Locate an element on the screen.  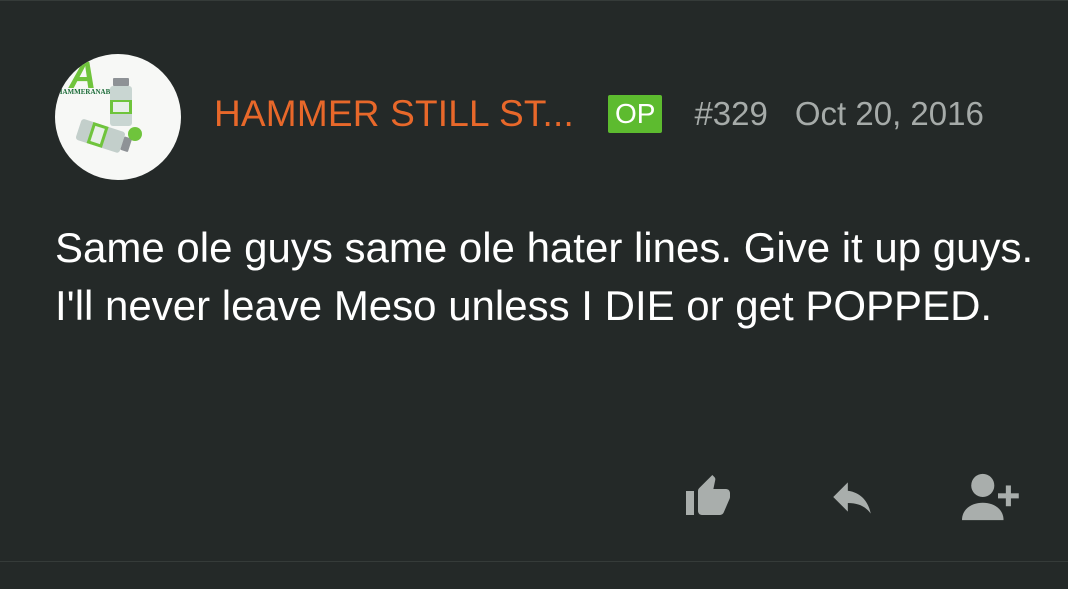
reply-button is located at coordinates (852, 497).